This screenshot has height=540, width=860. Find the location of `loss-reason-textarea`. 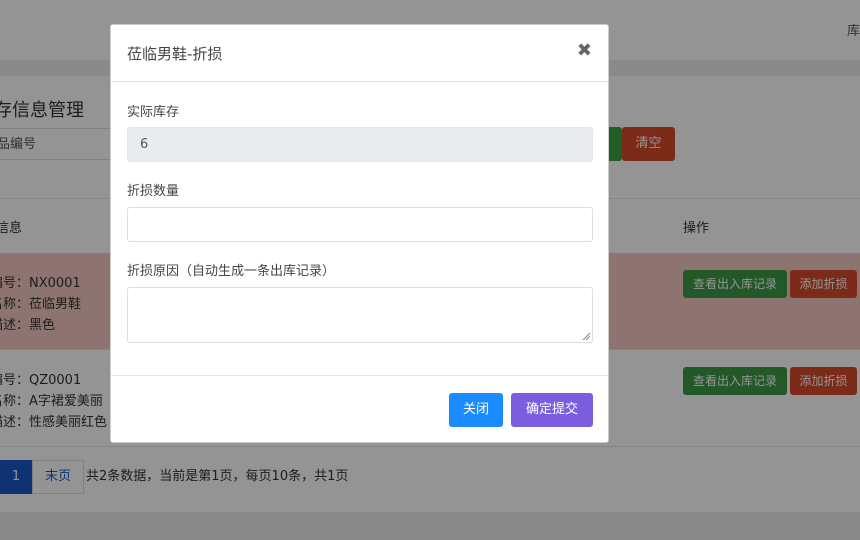

loss-reason-textarea is located at coordinates (360, 315).